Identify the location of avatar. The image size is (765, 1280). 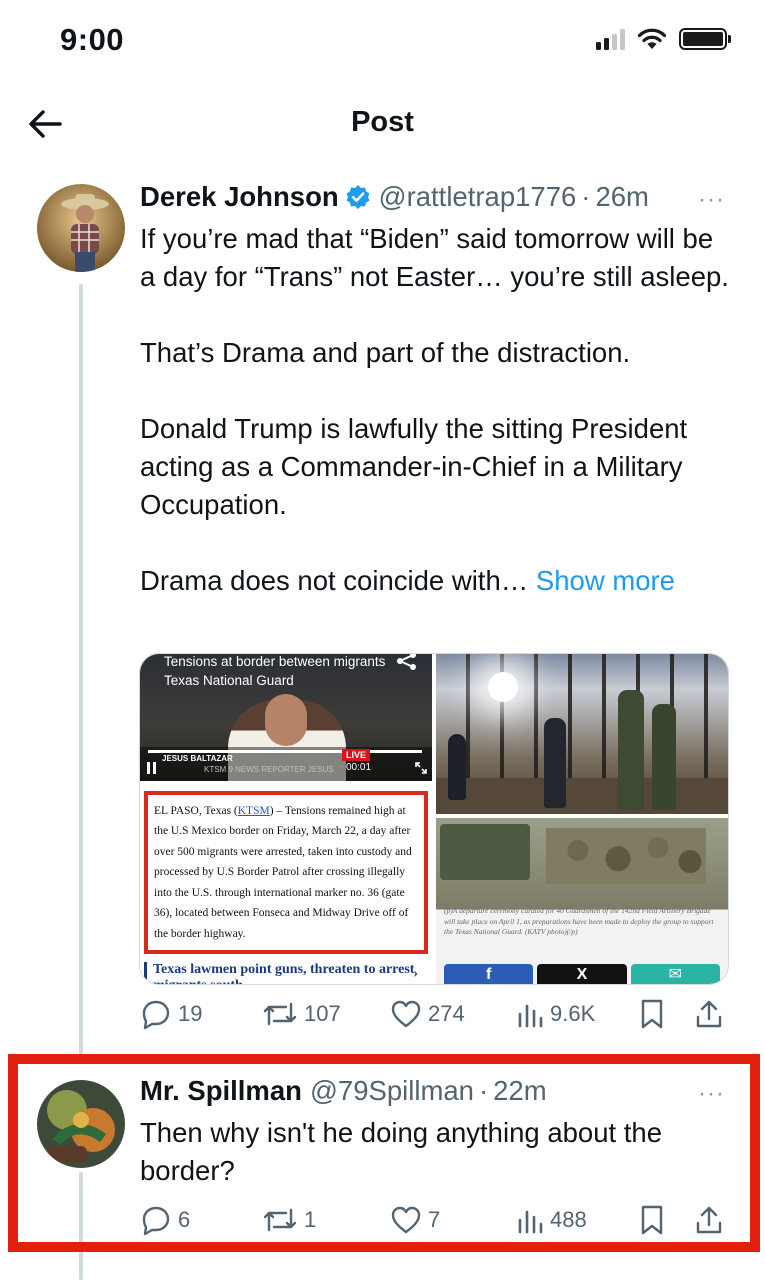
(81, 228).